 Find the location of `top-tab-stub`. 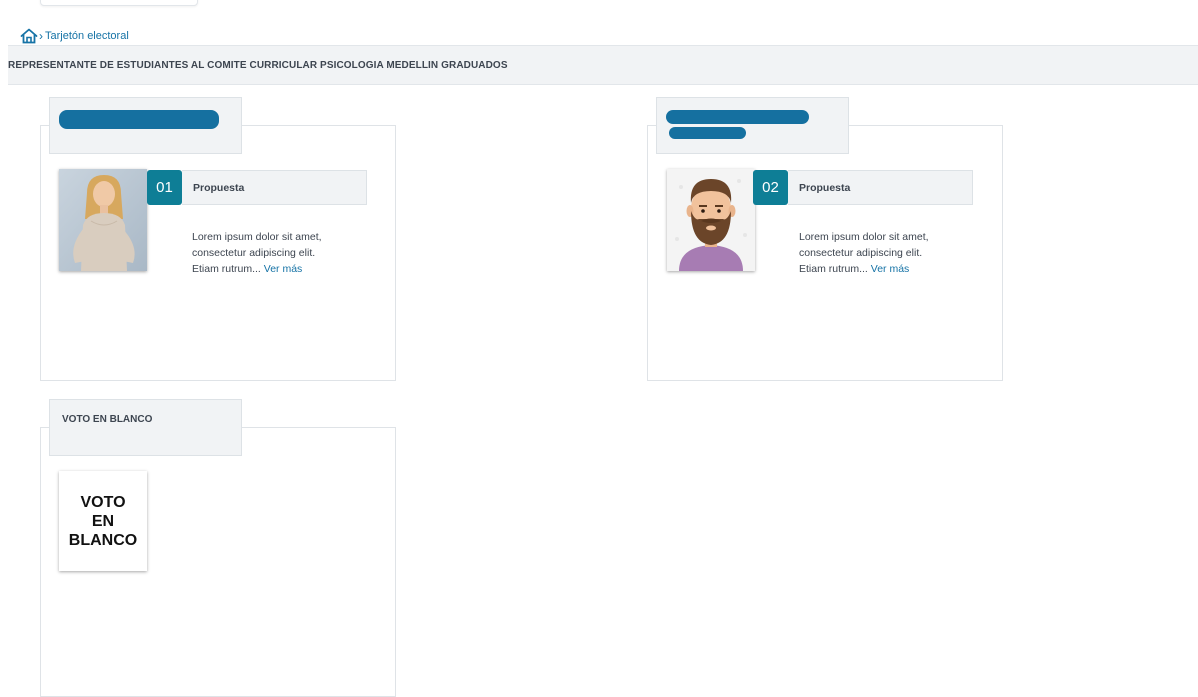

top-tab-stub is located at coordinates (119, 3).